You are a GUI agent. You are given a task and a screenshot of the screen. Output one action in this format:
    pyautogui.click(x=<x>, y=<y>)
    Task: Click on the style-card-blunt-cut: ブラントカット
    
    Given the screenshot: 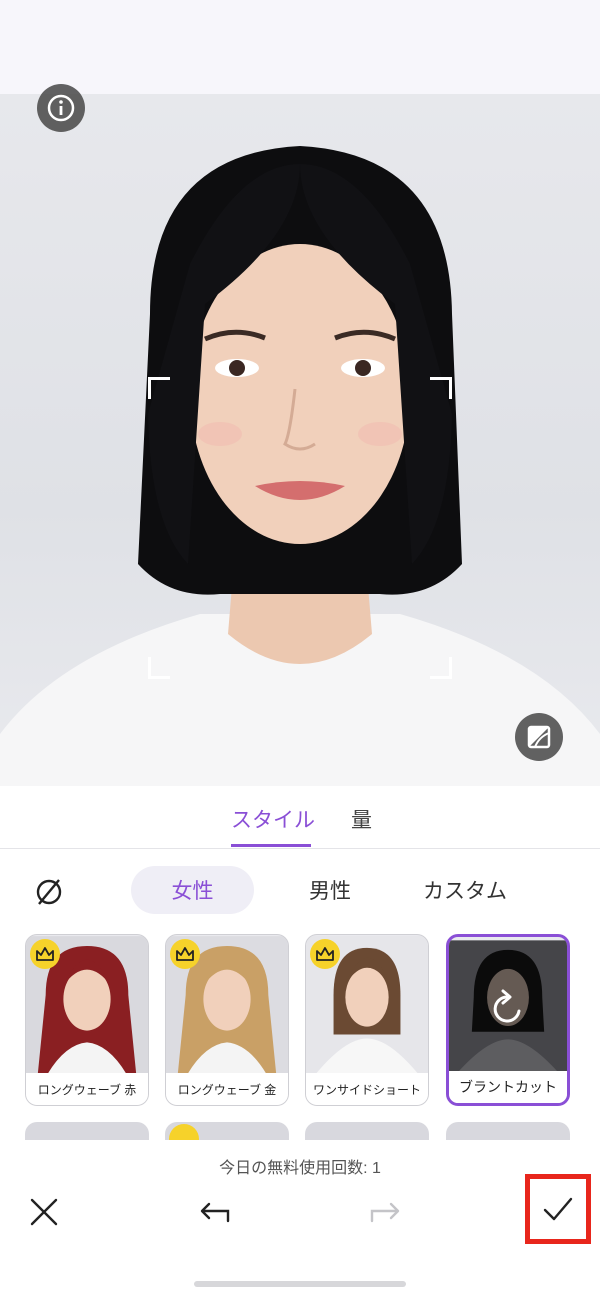 What is the action you would take?
    pyautogui.click(x=508, y=1020)
    